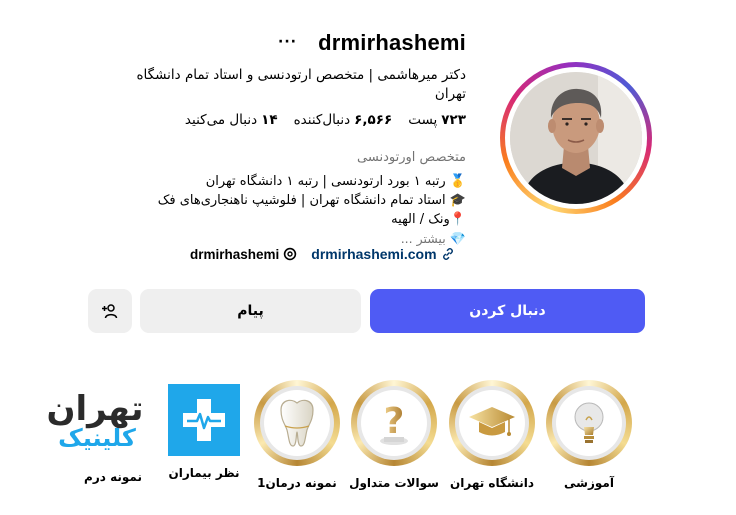  I want to click on highlight-label: دانشگاه تهران, so click(492, 483).